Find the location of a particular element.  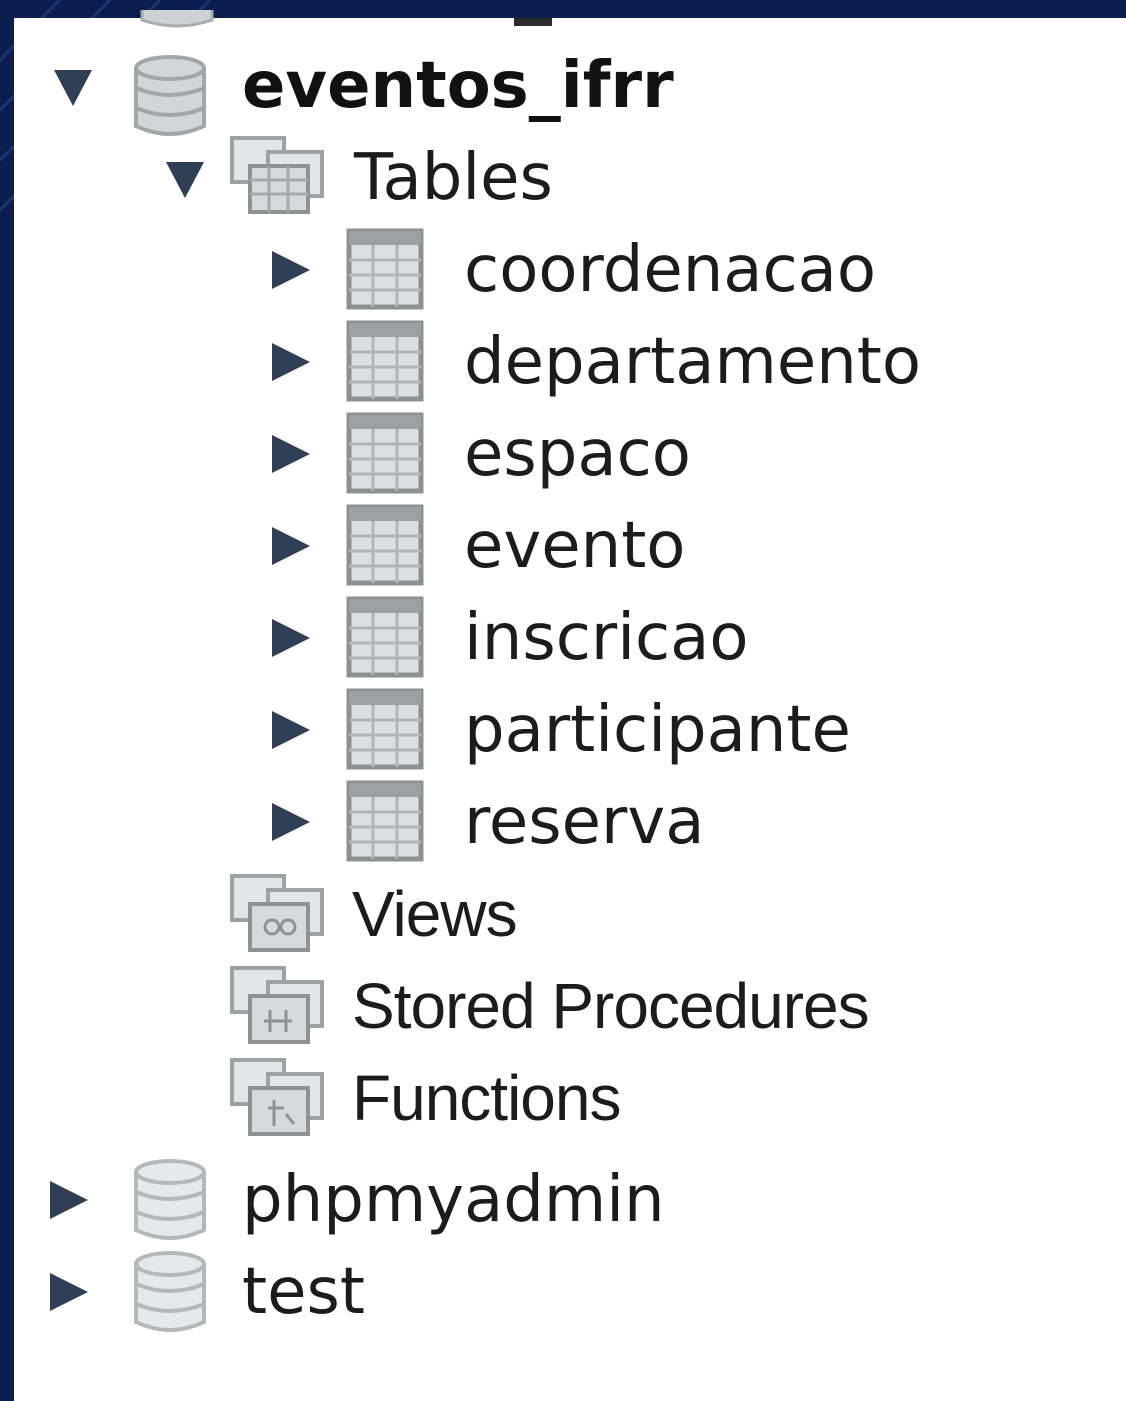

tree-item-label: Tables is located at coordinates (453, 178).